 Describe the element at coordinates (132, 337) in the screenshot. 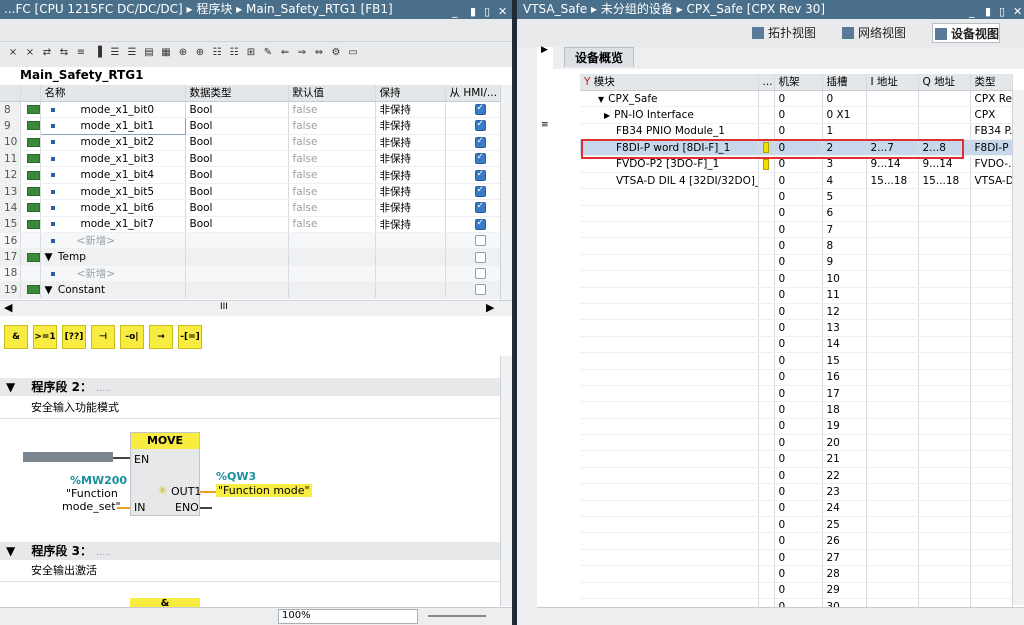

I see `ladder-instruction-button: -o|` at that location.